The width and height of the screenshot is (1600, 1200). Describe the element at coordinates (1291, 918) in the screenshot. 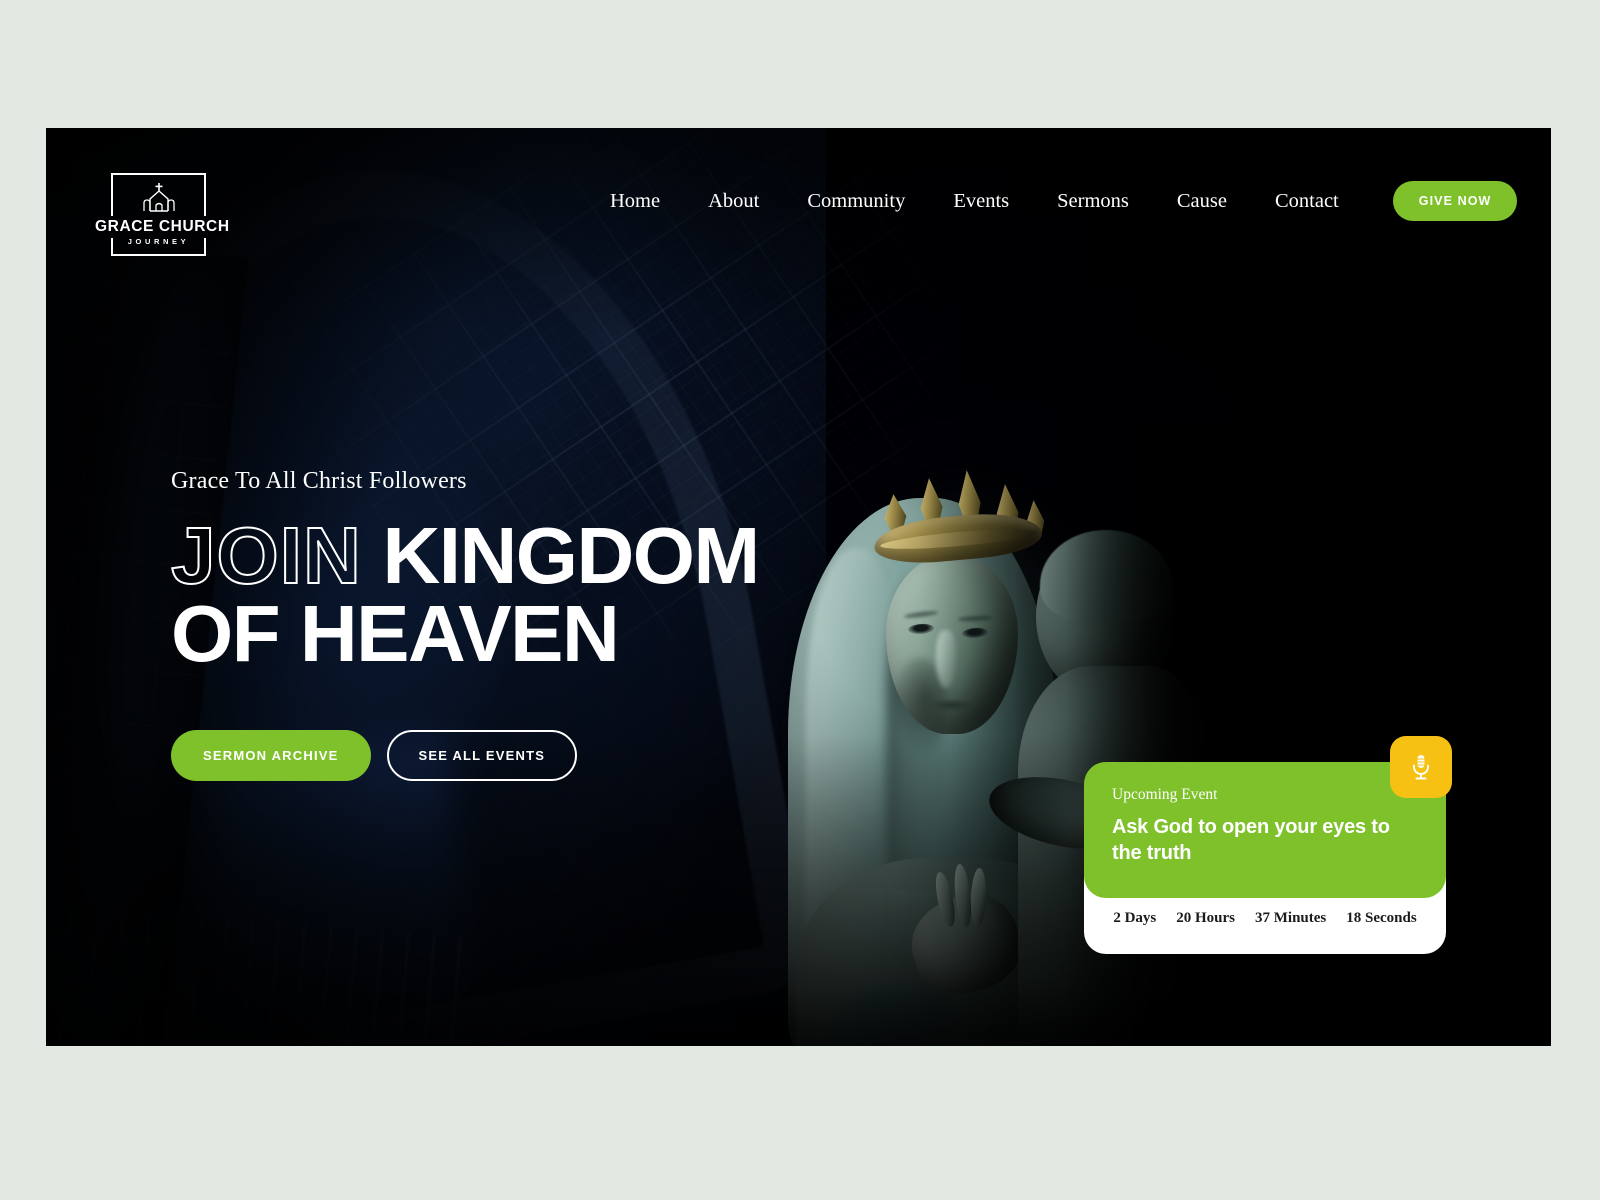

I see `countdown-minutes: 37 Minutes` at that location.